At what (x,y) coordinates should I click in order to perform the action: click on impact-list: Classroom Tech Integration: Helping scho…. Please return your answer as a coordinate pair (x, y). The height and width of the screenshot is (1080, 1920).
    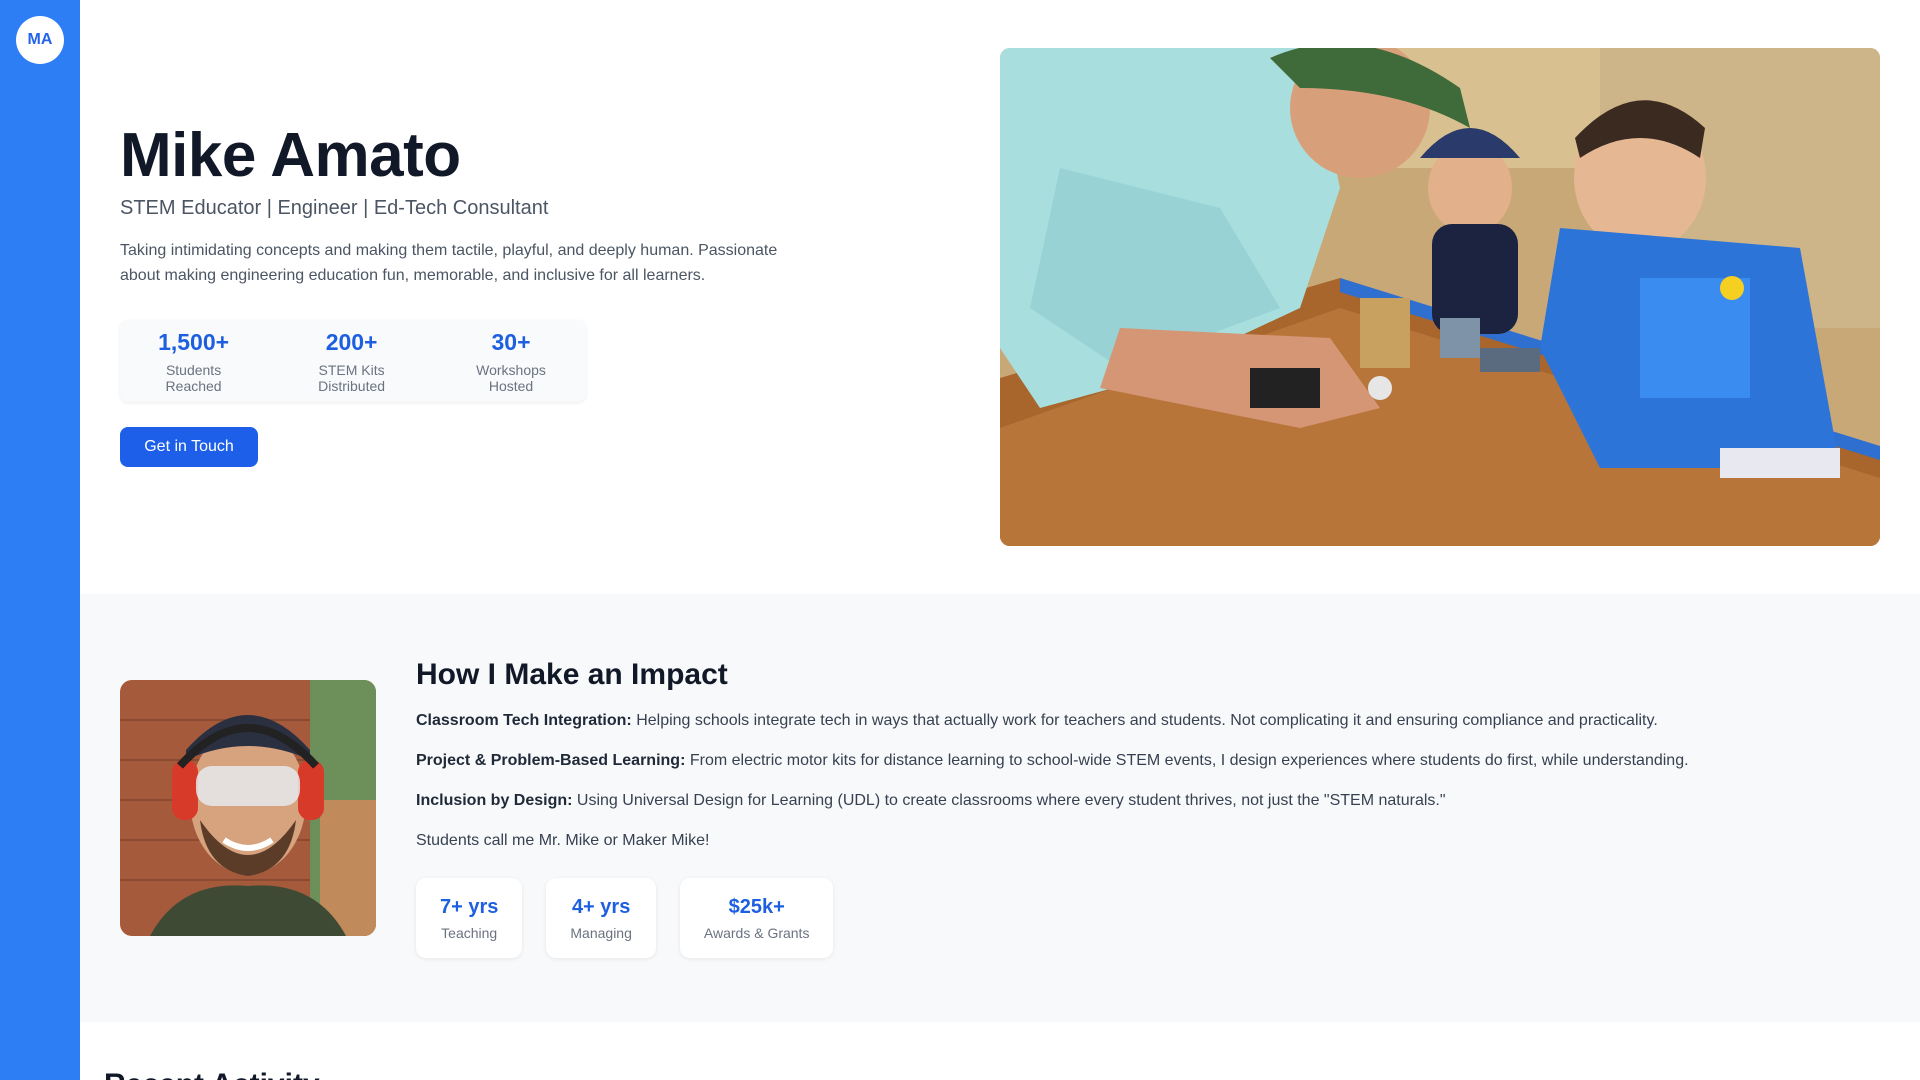
    Looking at the image, I should click on (1156, 771).